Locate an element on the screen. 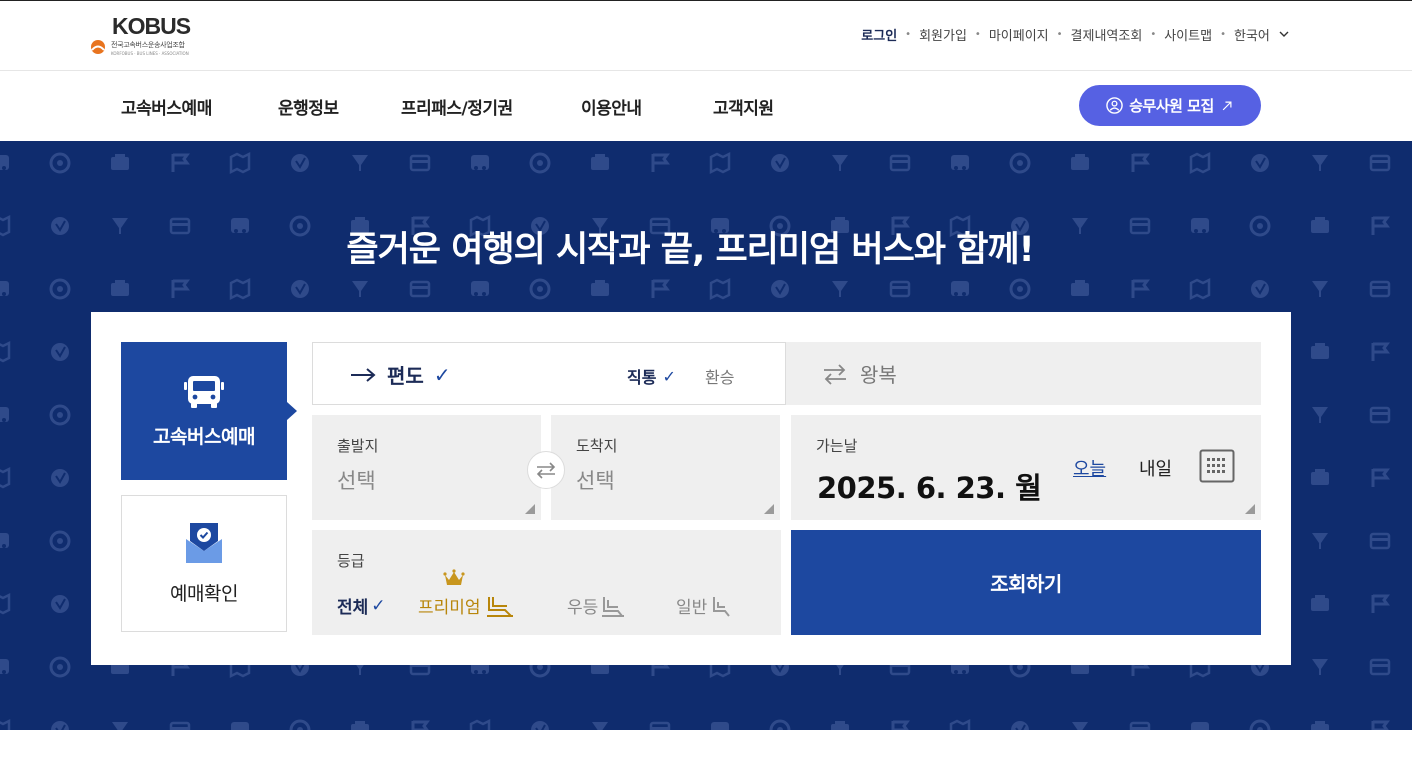 The height and width of the screenshot is (778, 1412). nav-item-service-info: 운행정보 is located at coordinates (308, 106).